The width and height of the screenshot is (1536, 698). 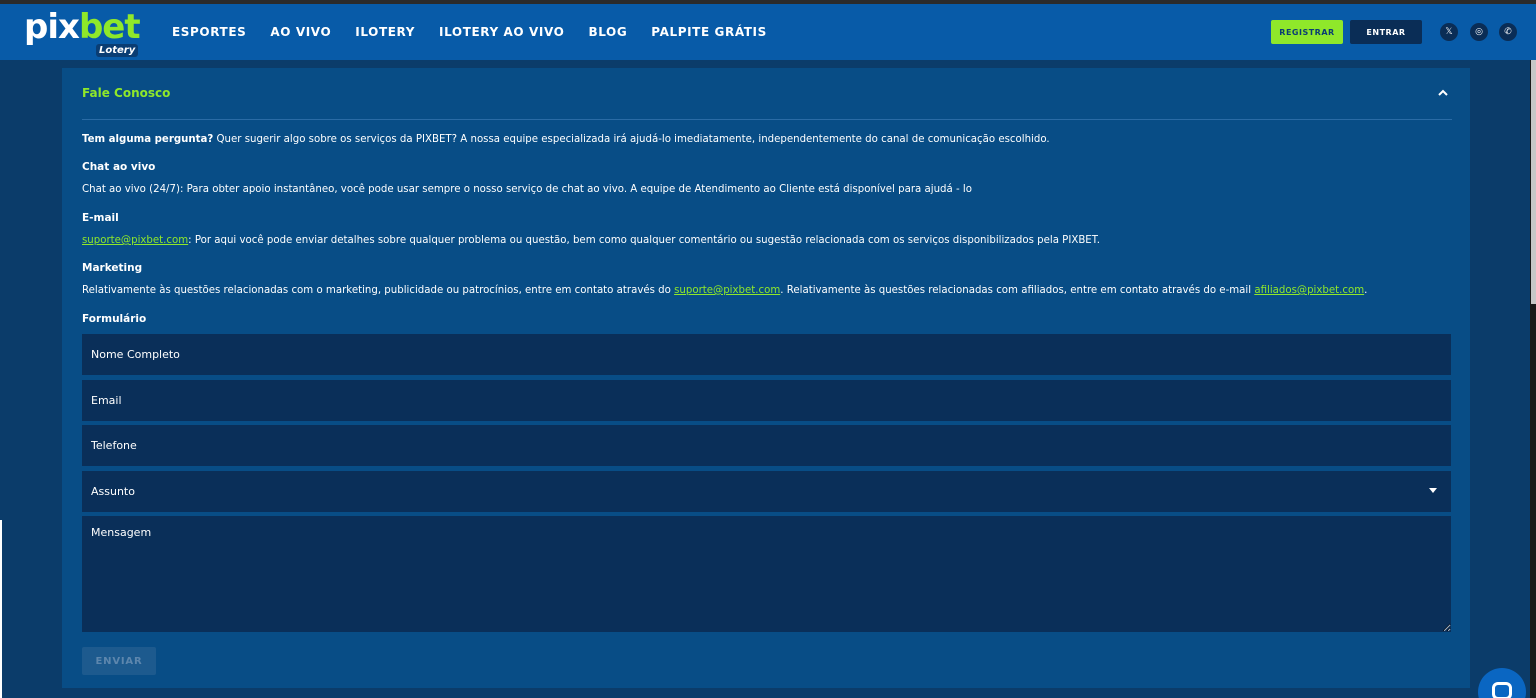 I want to click on message-textarea, so click(x=766, y=574).